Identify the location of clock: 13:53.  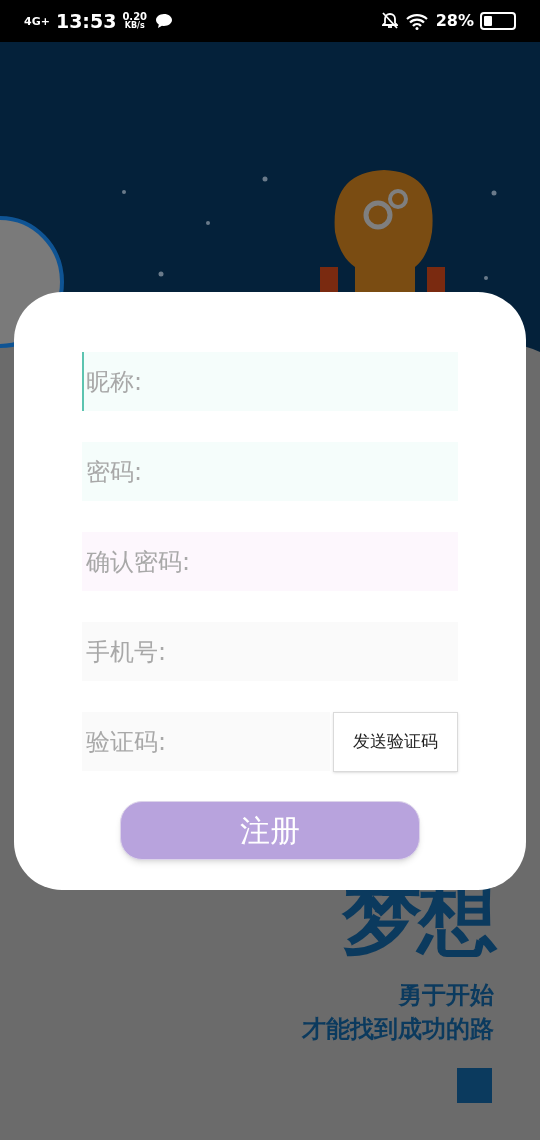
(86, 21).